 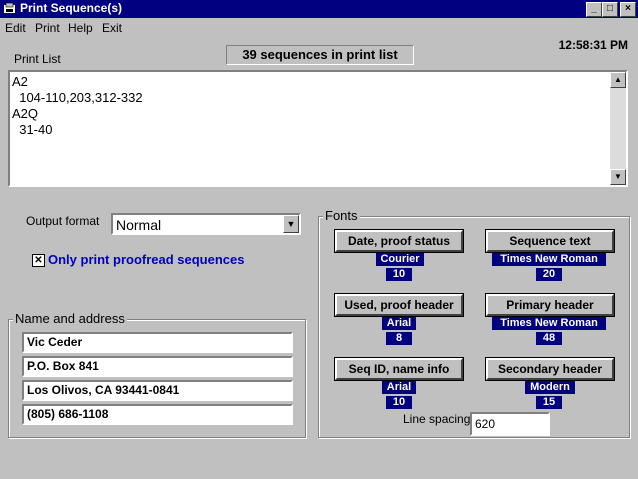 I want to click on font-size: 20, so click(x=549, y=274).